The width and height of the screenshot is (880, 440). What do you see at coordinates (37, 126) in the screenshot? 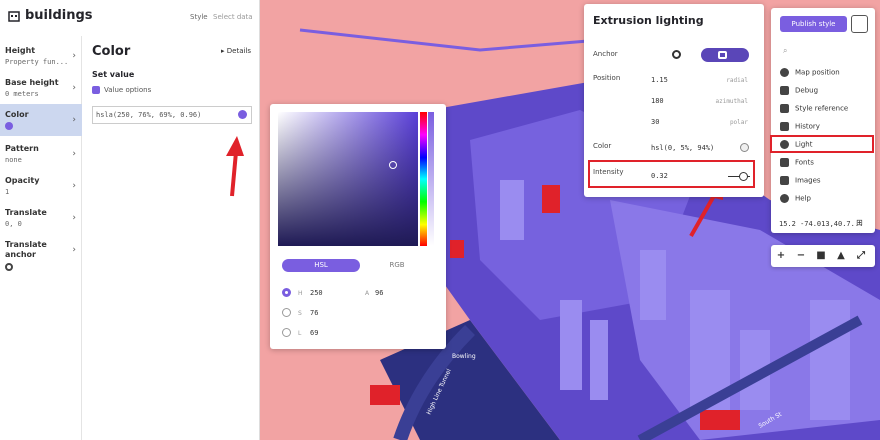
I see `property-color-swatch` at bounding box center [37, 126].